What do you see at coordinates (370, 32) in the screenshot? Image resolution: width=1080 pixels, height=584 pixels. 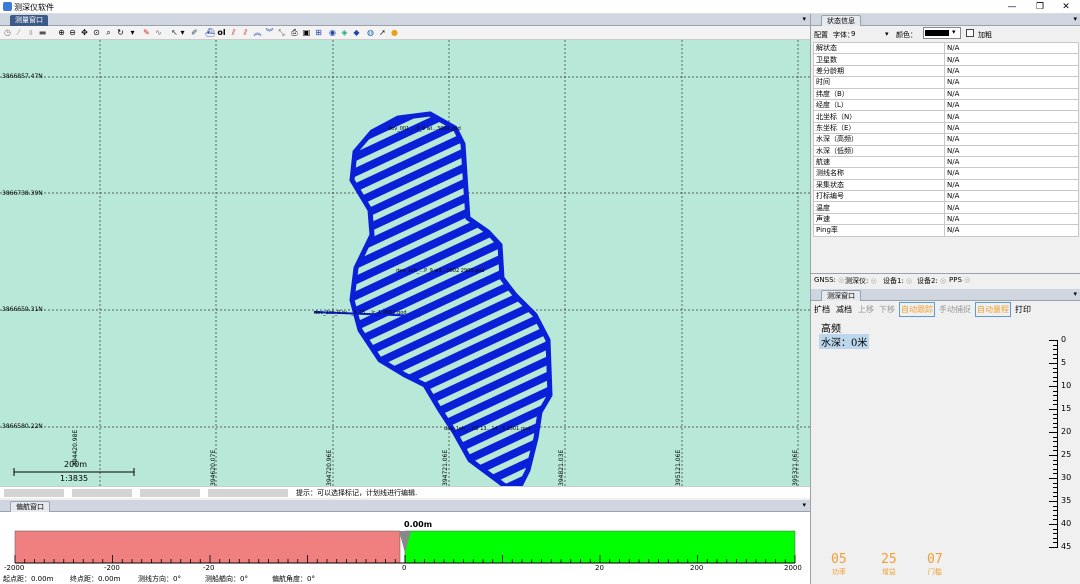 I see `globe-icon: ◍` at bounding box center [370, 32].